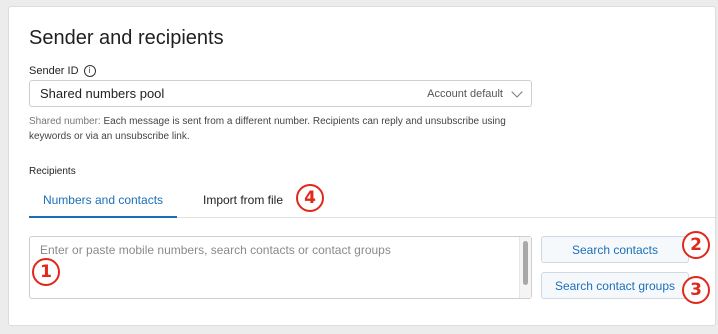 This screenshot has width=718, height=334. Describe the element at coordinates (52, 171) in the screenshot. I see `recipients-label: Recipients` at that location.